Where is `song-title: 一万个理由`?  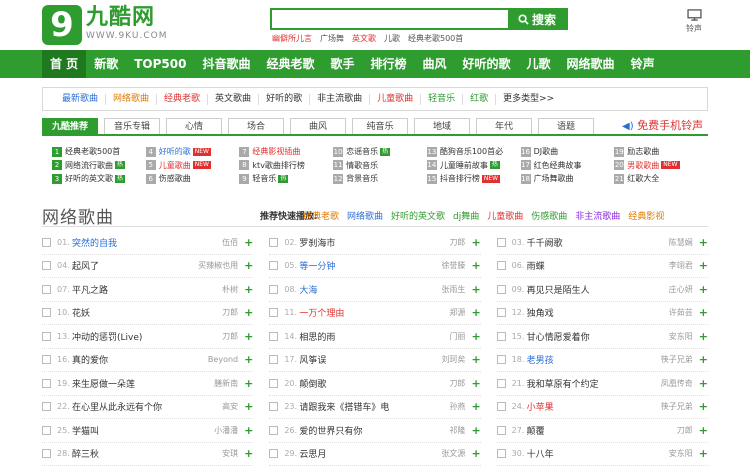
song-title: 一万个理由 is located at coordinates (372, 312).